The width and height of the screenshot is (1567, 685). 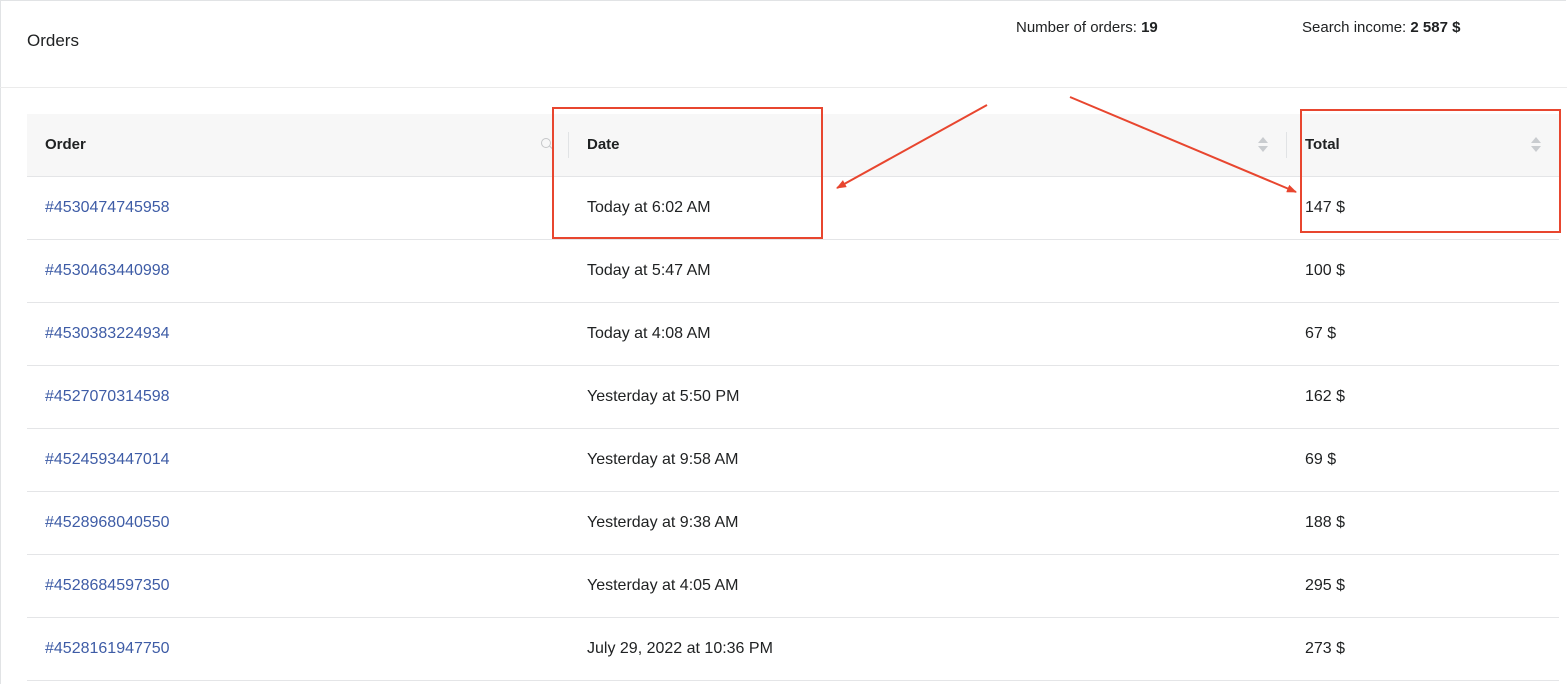 What do you see at coordinates (1325, 522) in the screenshot?
I see `order-total: 188 $` at bounding box center [1325, 522].